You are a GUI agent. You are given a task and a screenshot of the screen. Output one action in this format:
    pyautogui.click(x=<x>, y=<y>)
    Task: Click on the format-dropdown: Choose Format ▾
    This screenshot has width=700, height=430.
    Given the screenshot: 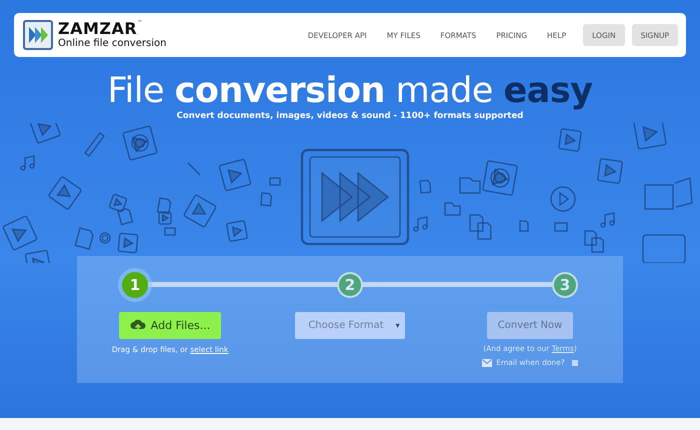 What is the action you would take?
    pyautogui.click(x=350, y=325)
    